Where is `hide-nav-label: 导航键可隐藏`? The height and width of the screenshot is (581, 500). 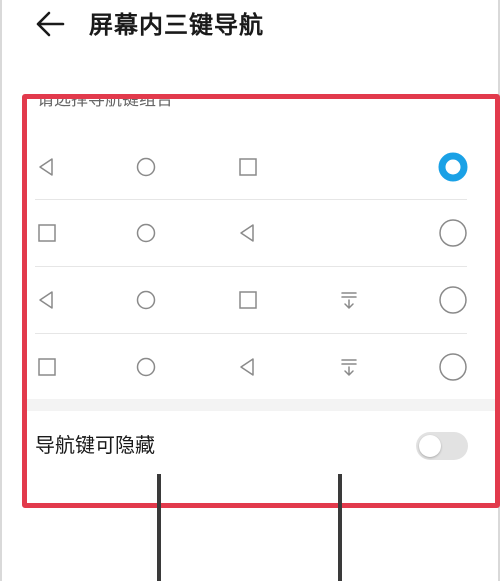 hide-nav-label: 导航键可隐藏 is located at coordinates (95, 445).